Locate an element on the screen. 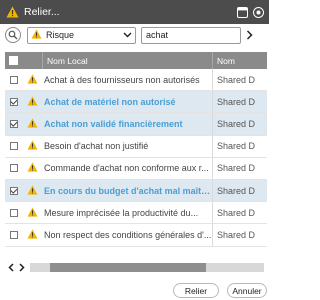  row-name: Besoin d'achat non justifié is located at coordinates (96, 146).